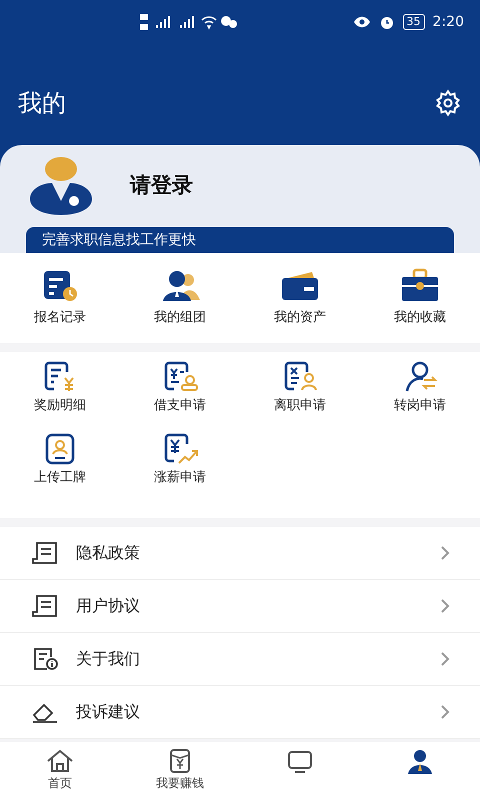 Image resolution: width=480 pixels, height=800 pixels. What do you see at coordinates (240, 606) in the screenshot?
I see `menu-row: 用户协议` at bounding box center [240, 606].